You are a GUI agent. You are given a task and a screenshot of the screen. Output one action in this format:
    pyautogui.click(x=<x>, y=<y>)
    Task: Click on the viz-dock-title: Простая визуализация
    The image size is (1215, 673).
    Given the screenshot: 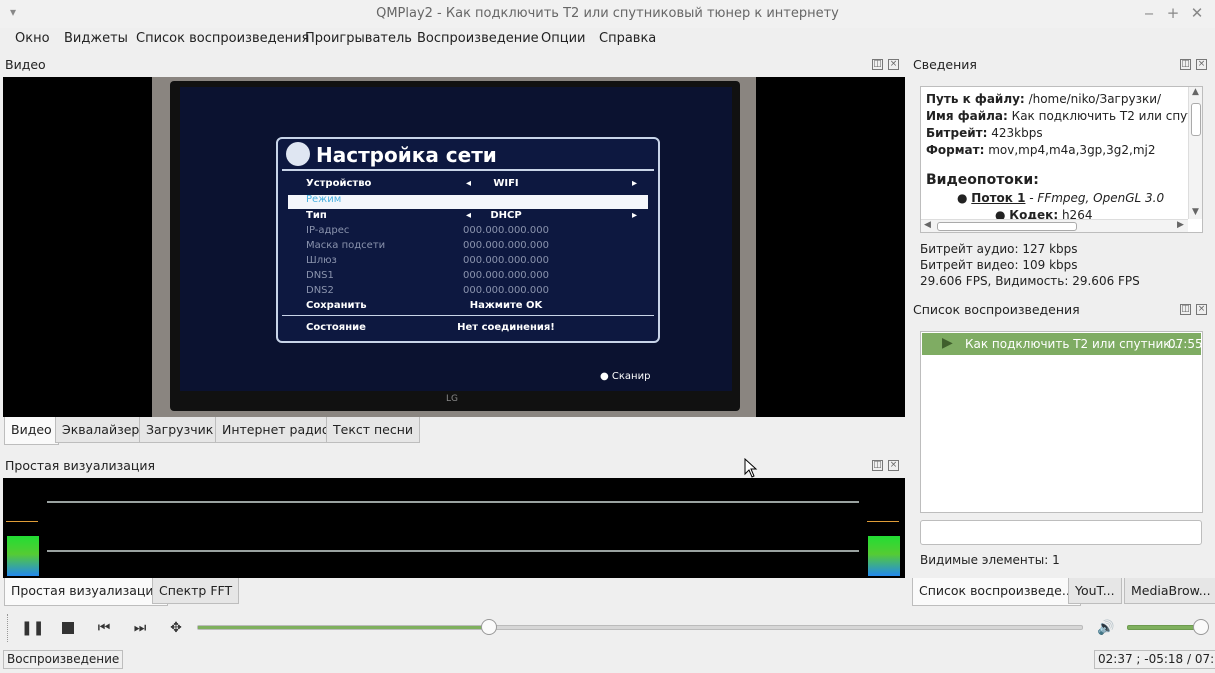 What is the action you would take?
    pyautogui.click(x=80, y=465)
    